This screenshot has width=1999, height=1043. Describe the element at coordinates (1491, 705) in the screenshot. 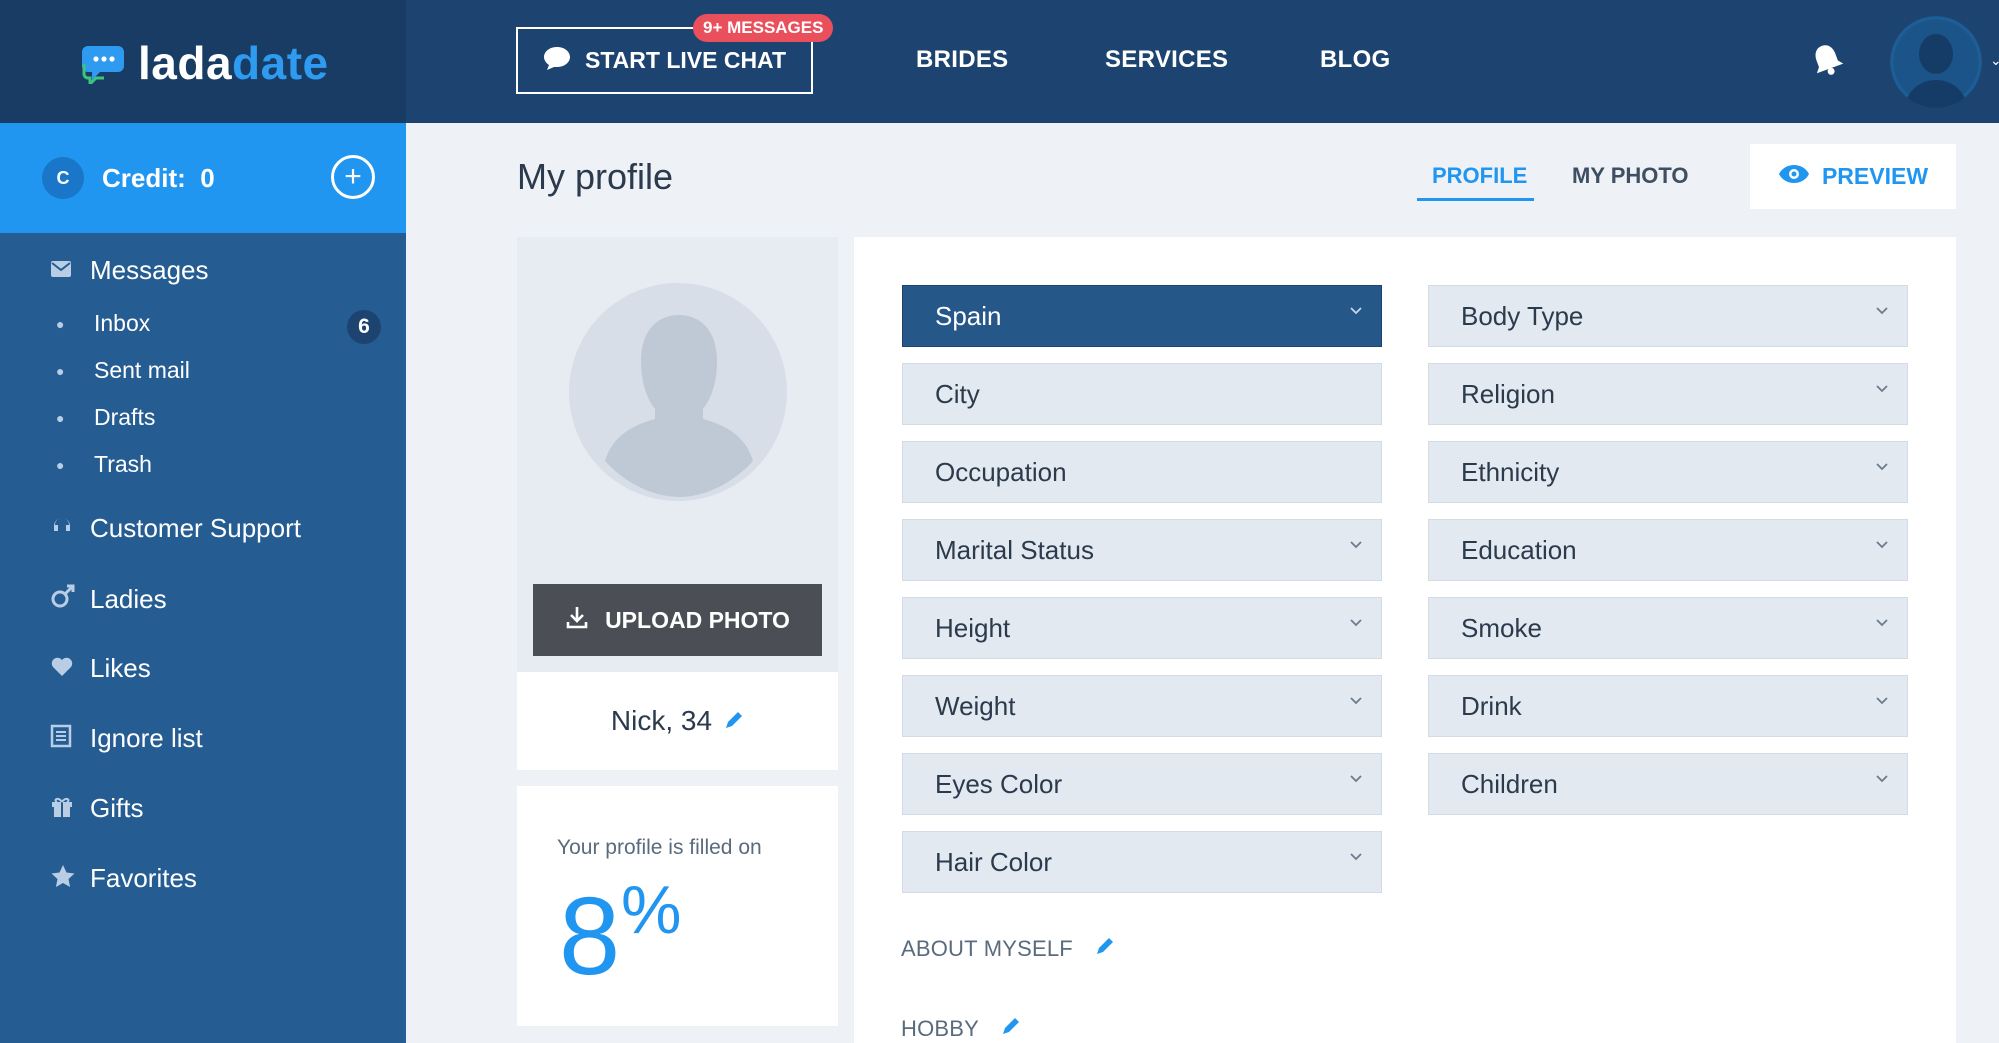

I see `field-label: Drink` at that location.